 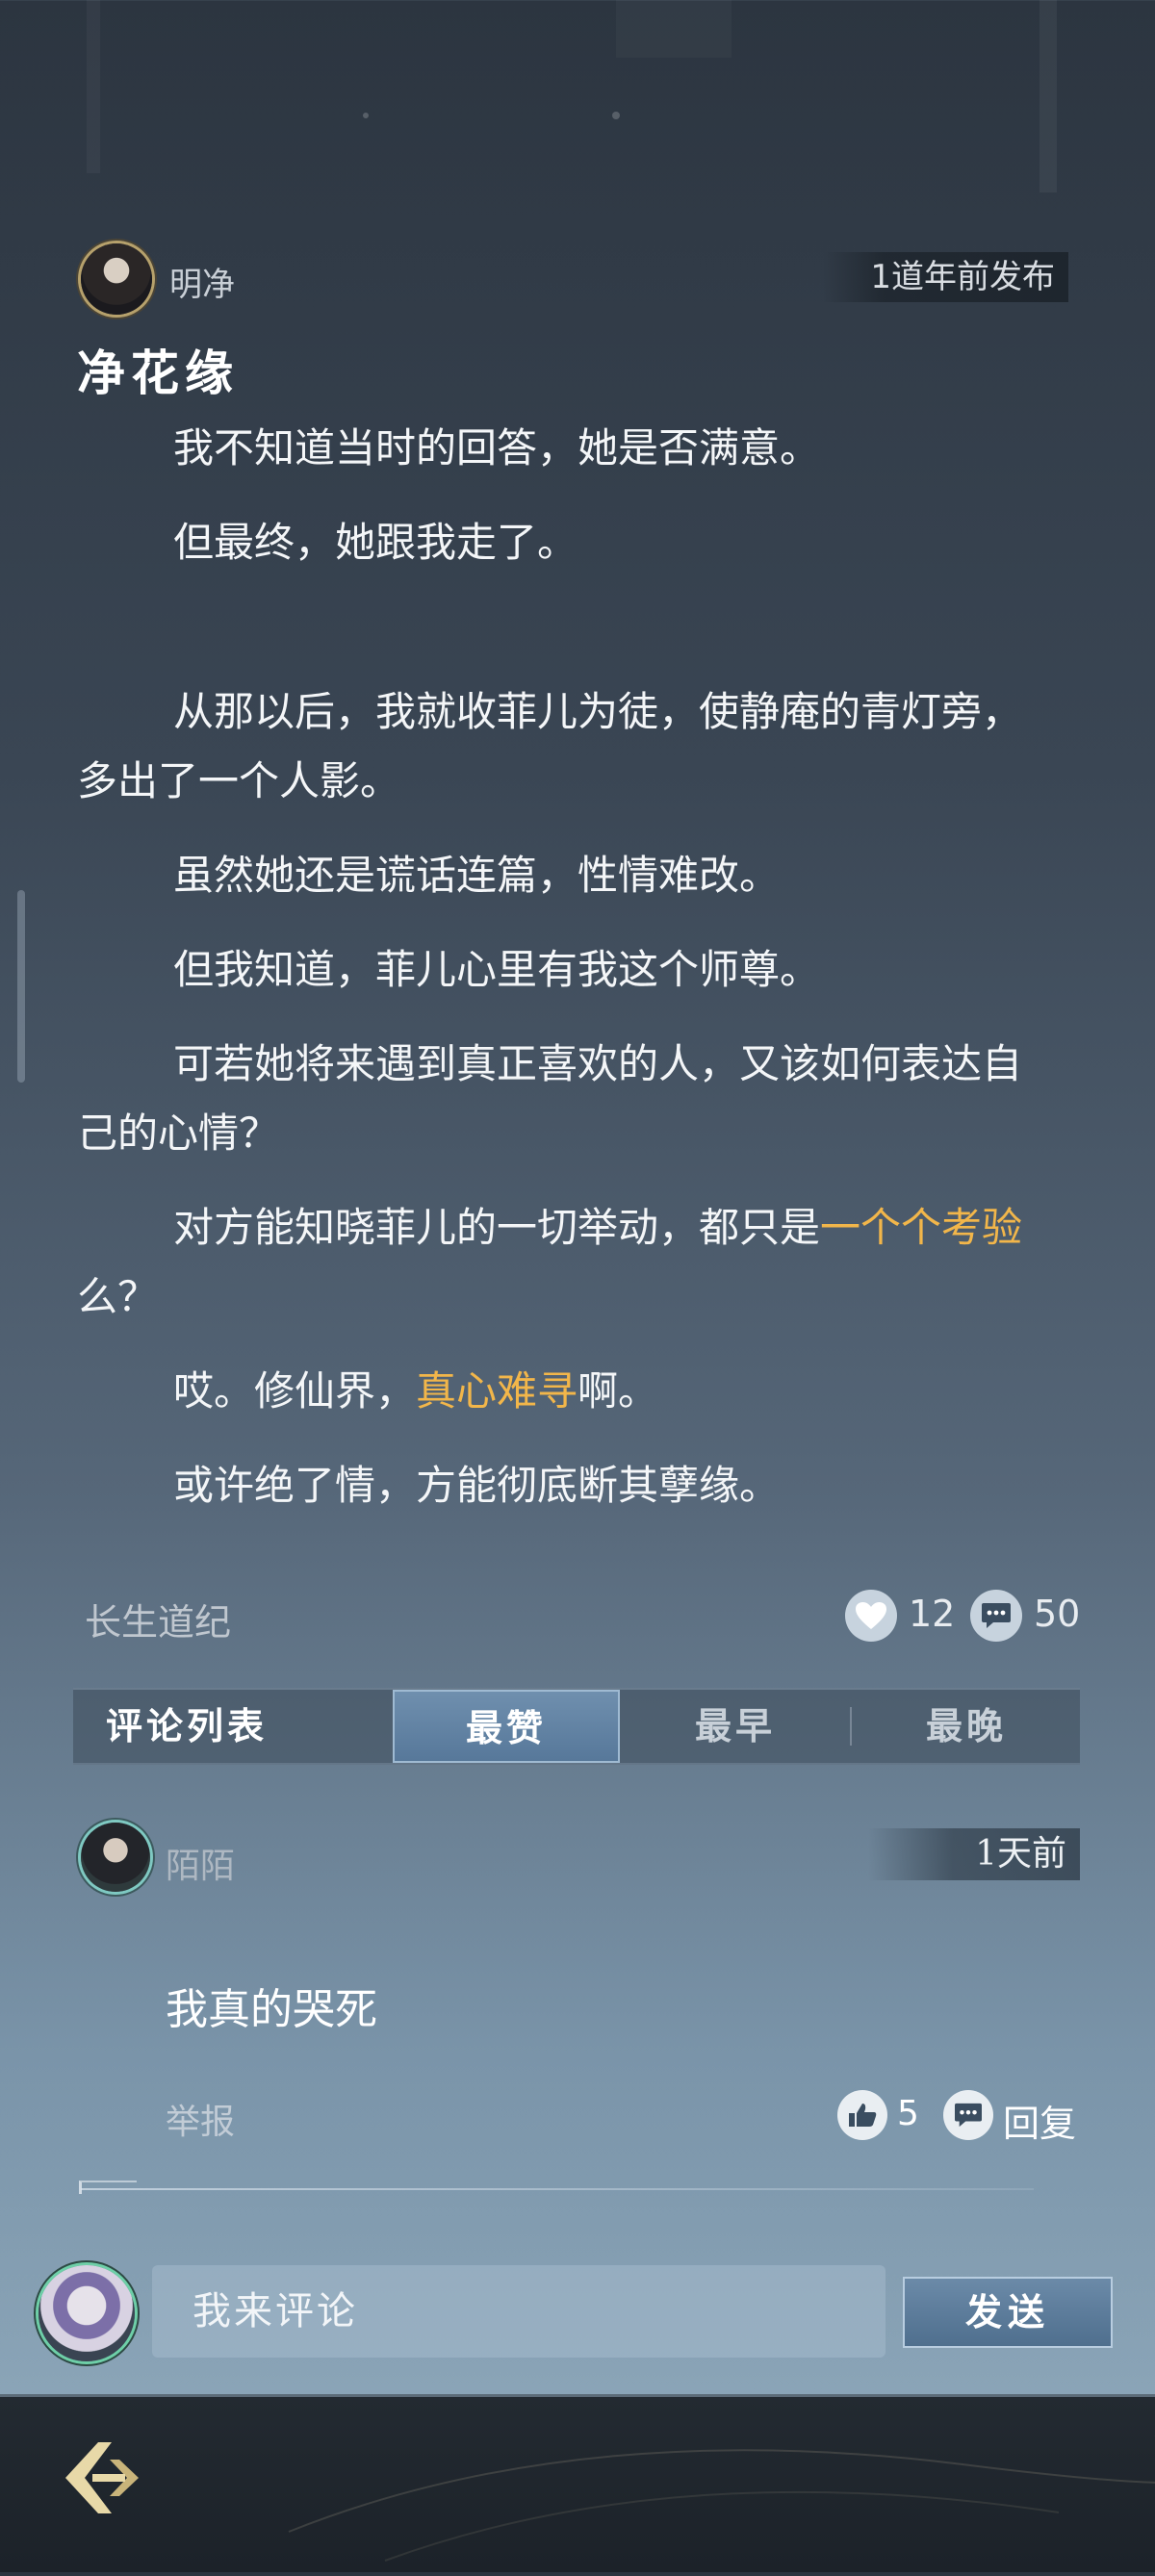 What do you see at coordinates (908, 2113) in the screenshot?
I see `comment-like-count: 5` at bounding box center [908, 2113].